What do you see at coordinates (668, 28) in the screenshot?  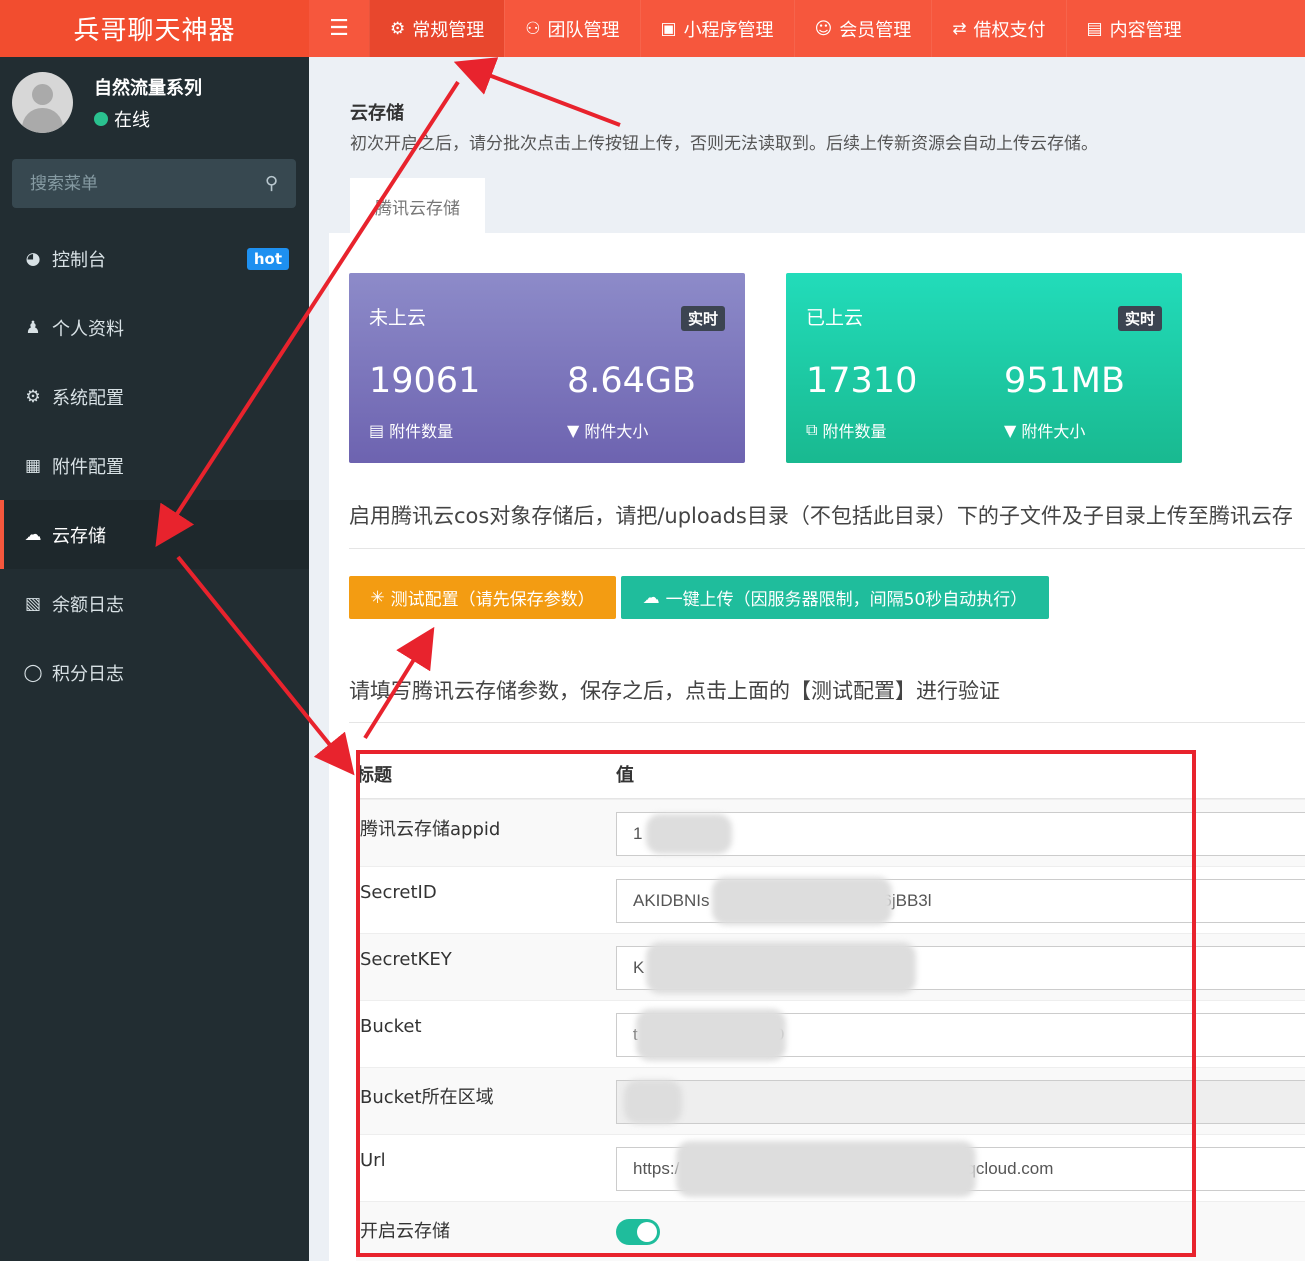 I see `miniprogram-icon: ▣` at bounding box center [668, 28].